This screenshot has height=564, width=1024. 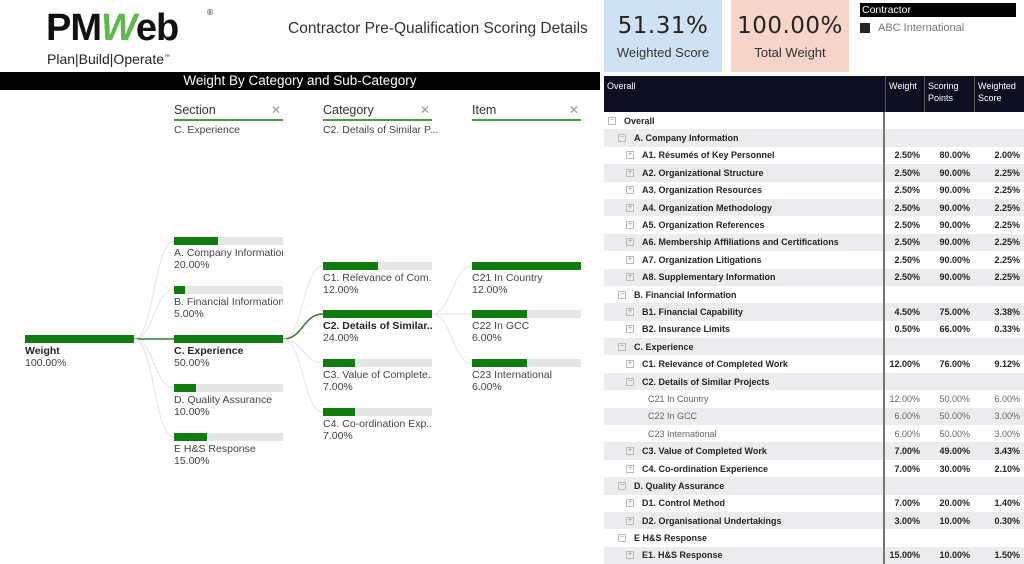 What do you see at coordinates (79, 352) in the screenshot?
I see `tree-node: Weight 100.00%` at bounding box center [79, 352].